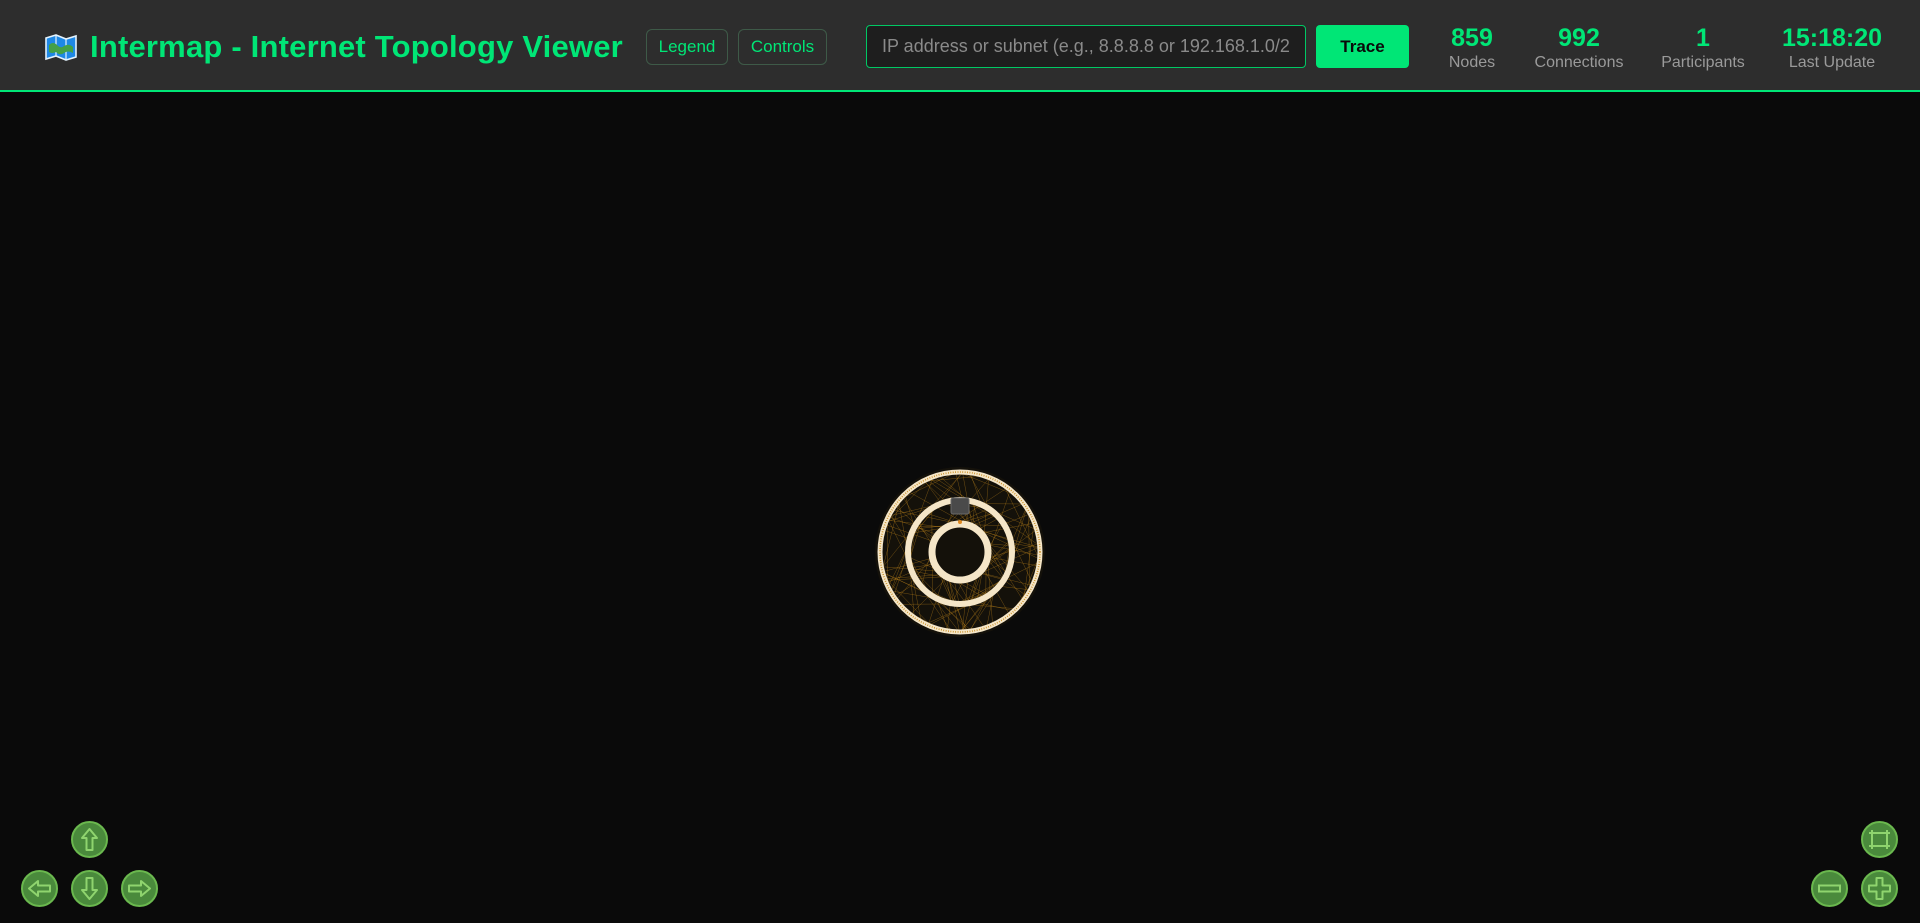 The height and width of the screenshot is (923, 1920). I want to click on zoom-in-icon, so click(1879, 888).